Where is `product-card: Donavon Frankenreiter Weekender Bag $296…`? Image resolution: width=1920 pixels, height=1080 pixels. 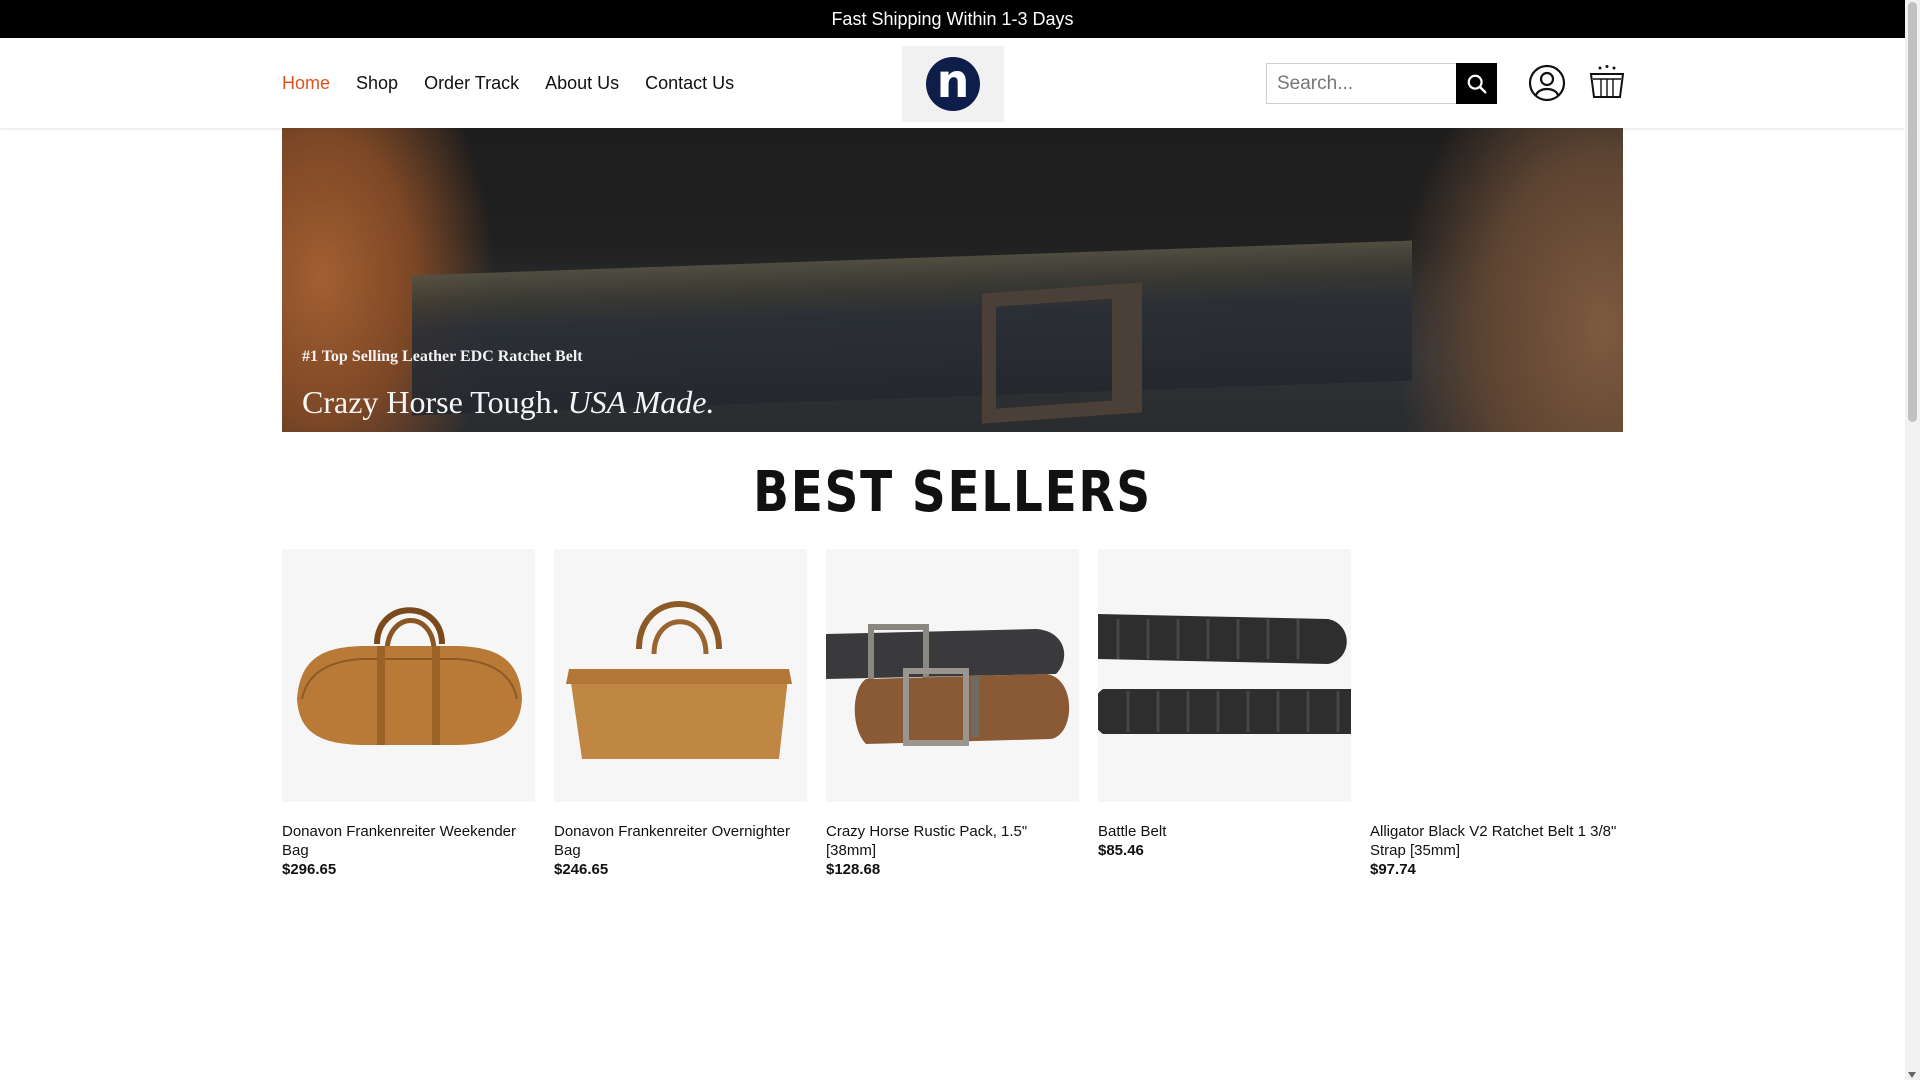 product-card: Donavon Frankenreiter Weekender Bag $296… is located at coordinates (408, 713).